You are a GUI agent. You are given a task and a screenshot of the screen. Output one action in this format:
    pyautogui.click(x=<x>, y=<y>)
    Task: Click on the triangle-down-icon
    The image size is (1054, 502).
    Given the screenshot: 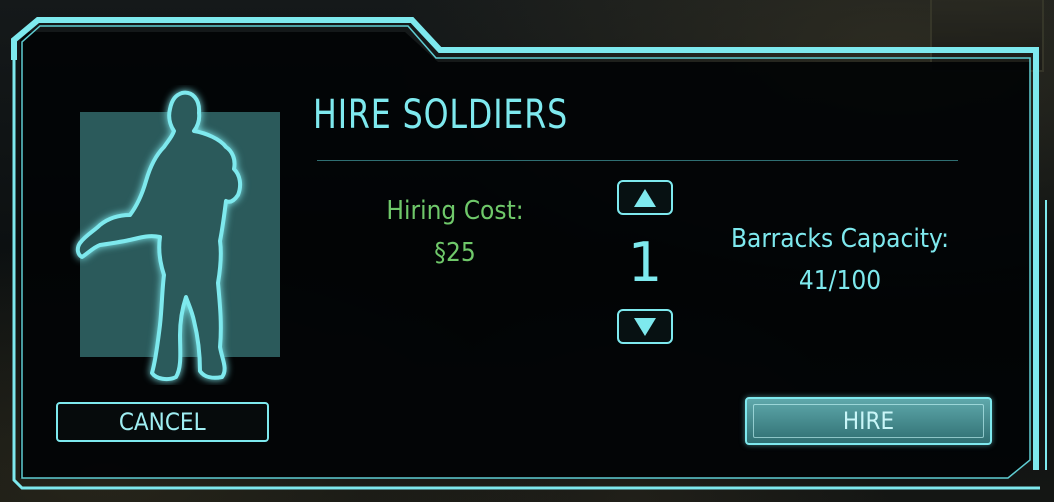 What is the action you would take?
    pyautogui.click(x=645, y=326)
    